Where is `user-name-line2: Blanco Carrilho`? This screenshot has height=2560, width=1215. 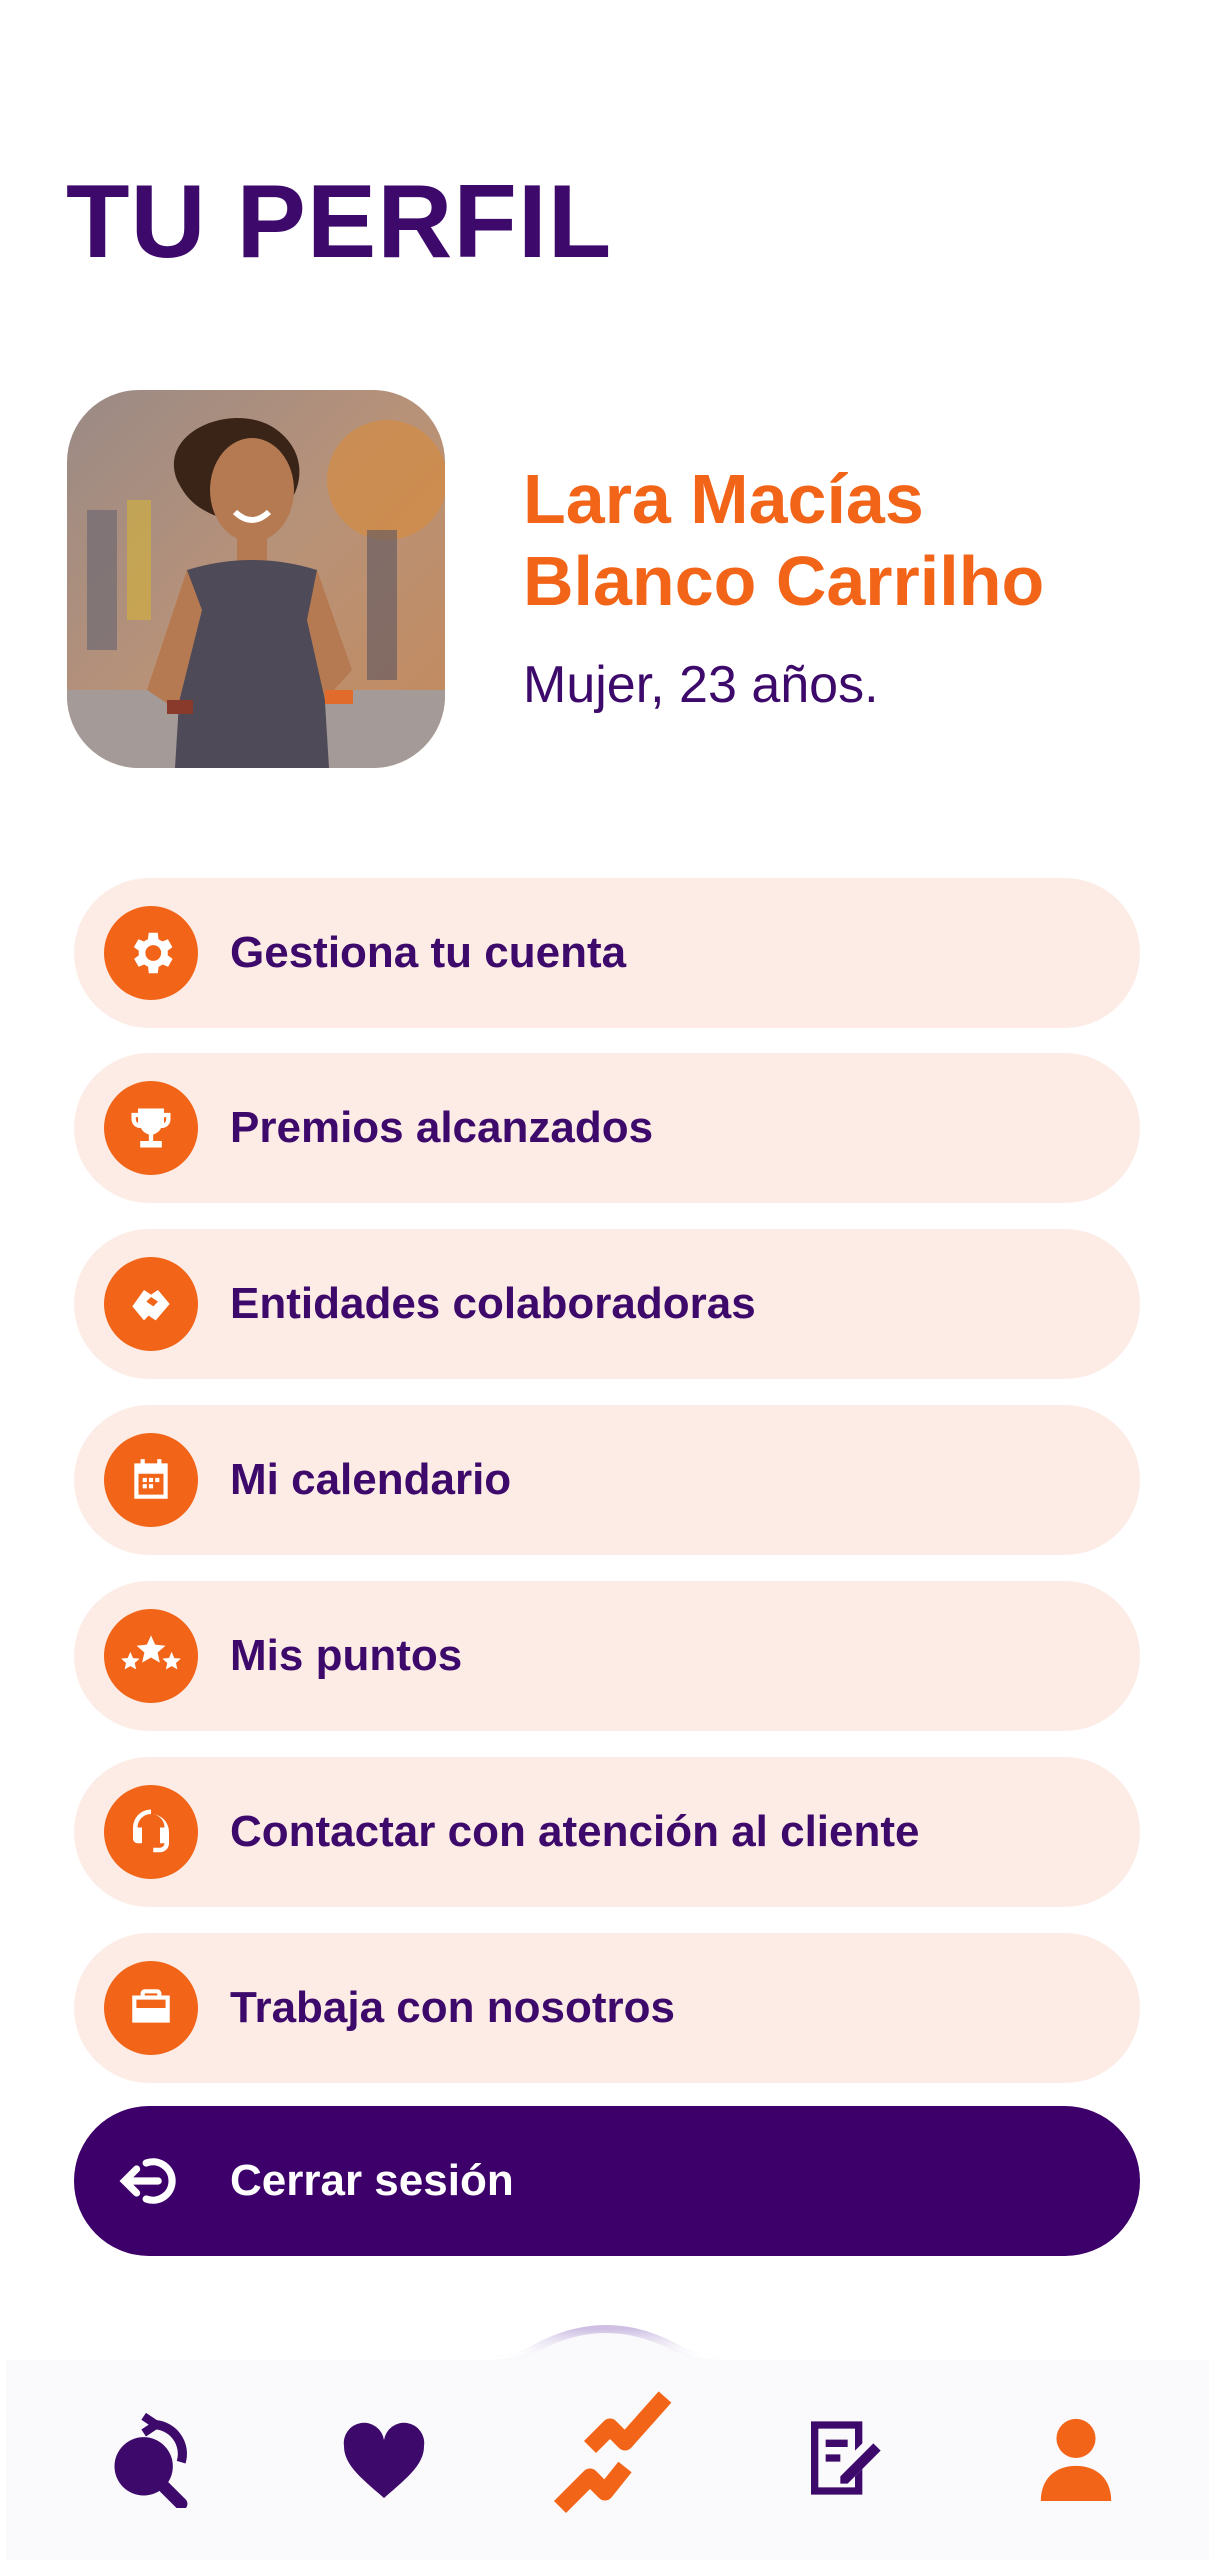
user-name-line2: Blanco Carrilho is located at coordinates (784, 581).